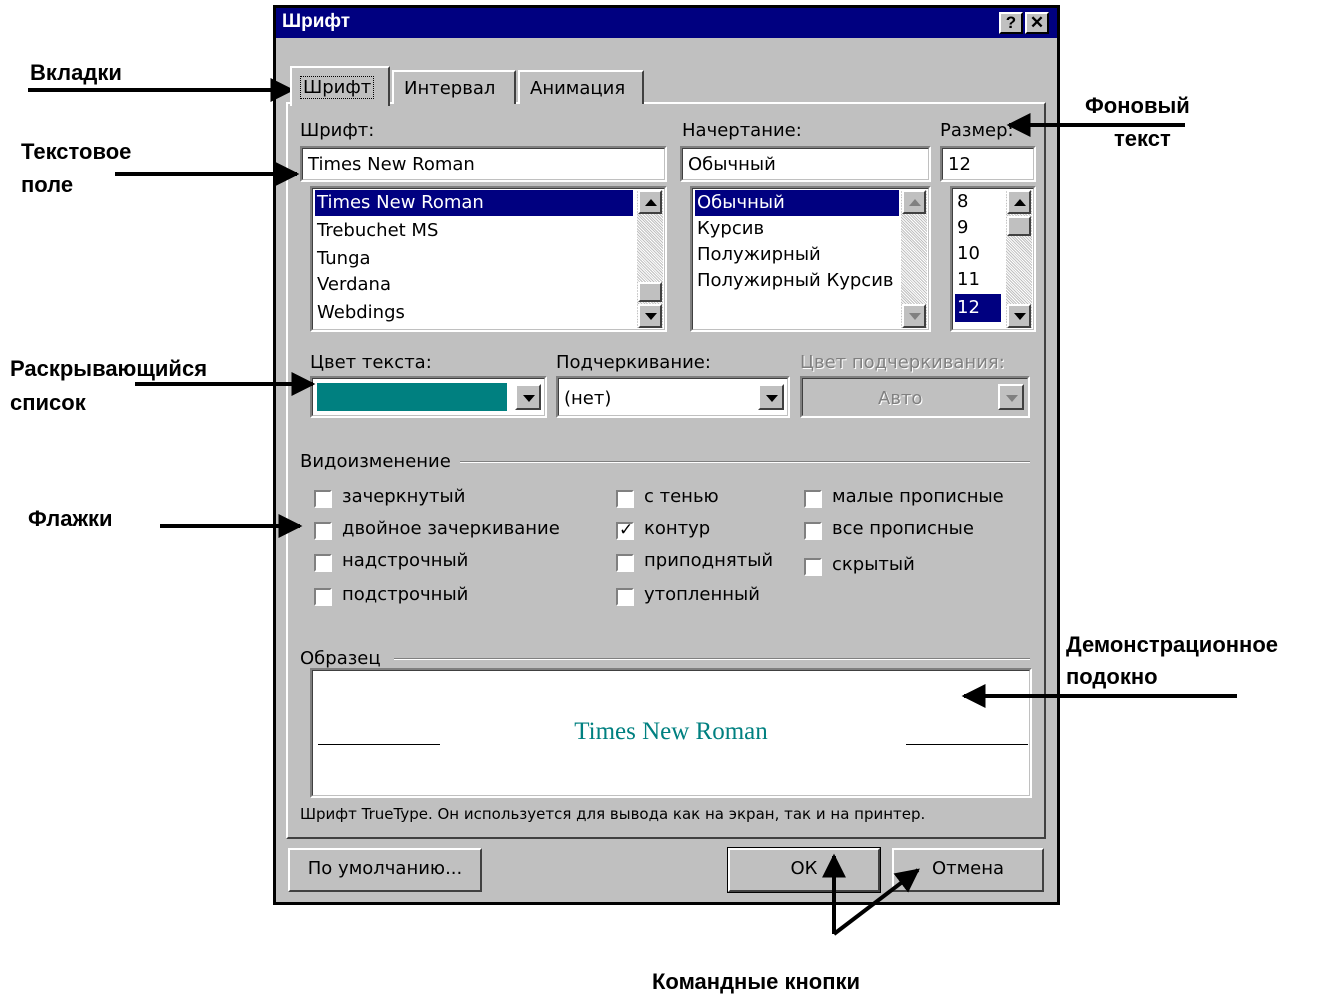 The image size is (1340, 996). I want to click on preview-pane: Times New Roman, so click(671, 733).